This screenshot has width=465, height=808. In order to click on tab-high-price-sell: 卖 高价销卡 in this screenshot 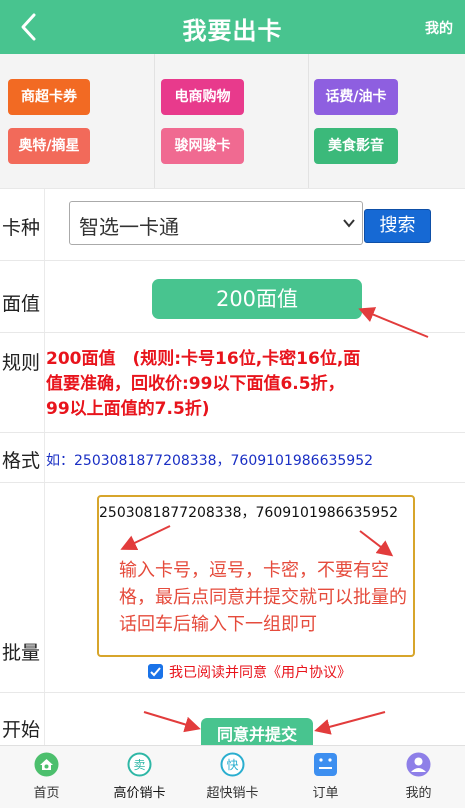, I will do `click(139, 777)`.